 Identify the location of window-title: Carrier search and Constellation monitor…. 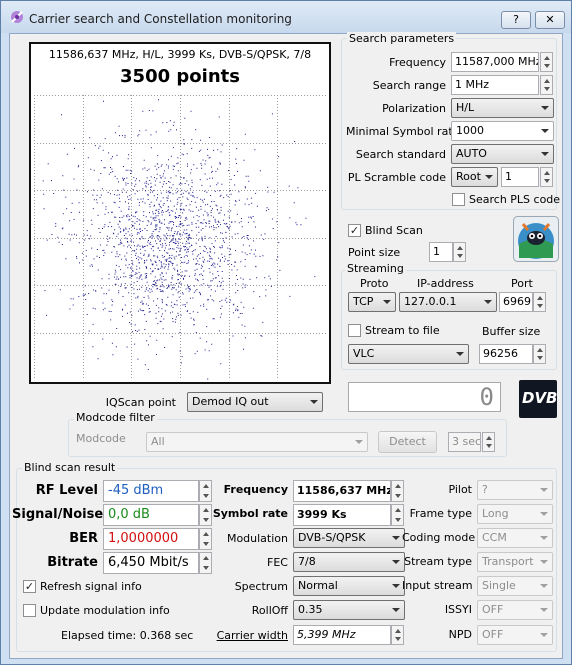
(160, 19).